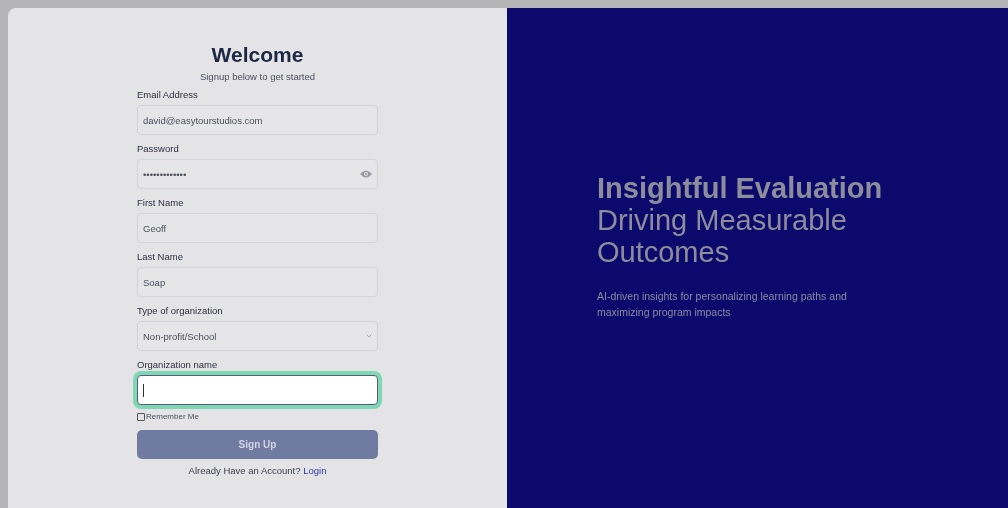  I want to click on welcome-title: Welcome, so click(257, 55).